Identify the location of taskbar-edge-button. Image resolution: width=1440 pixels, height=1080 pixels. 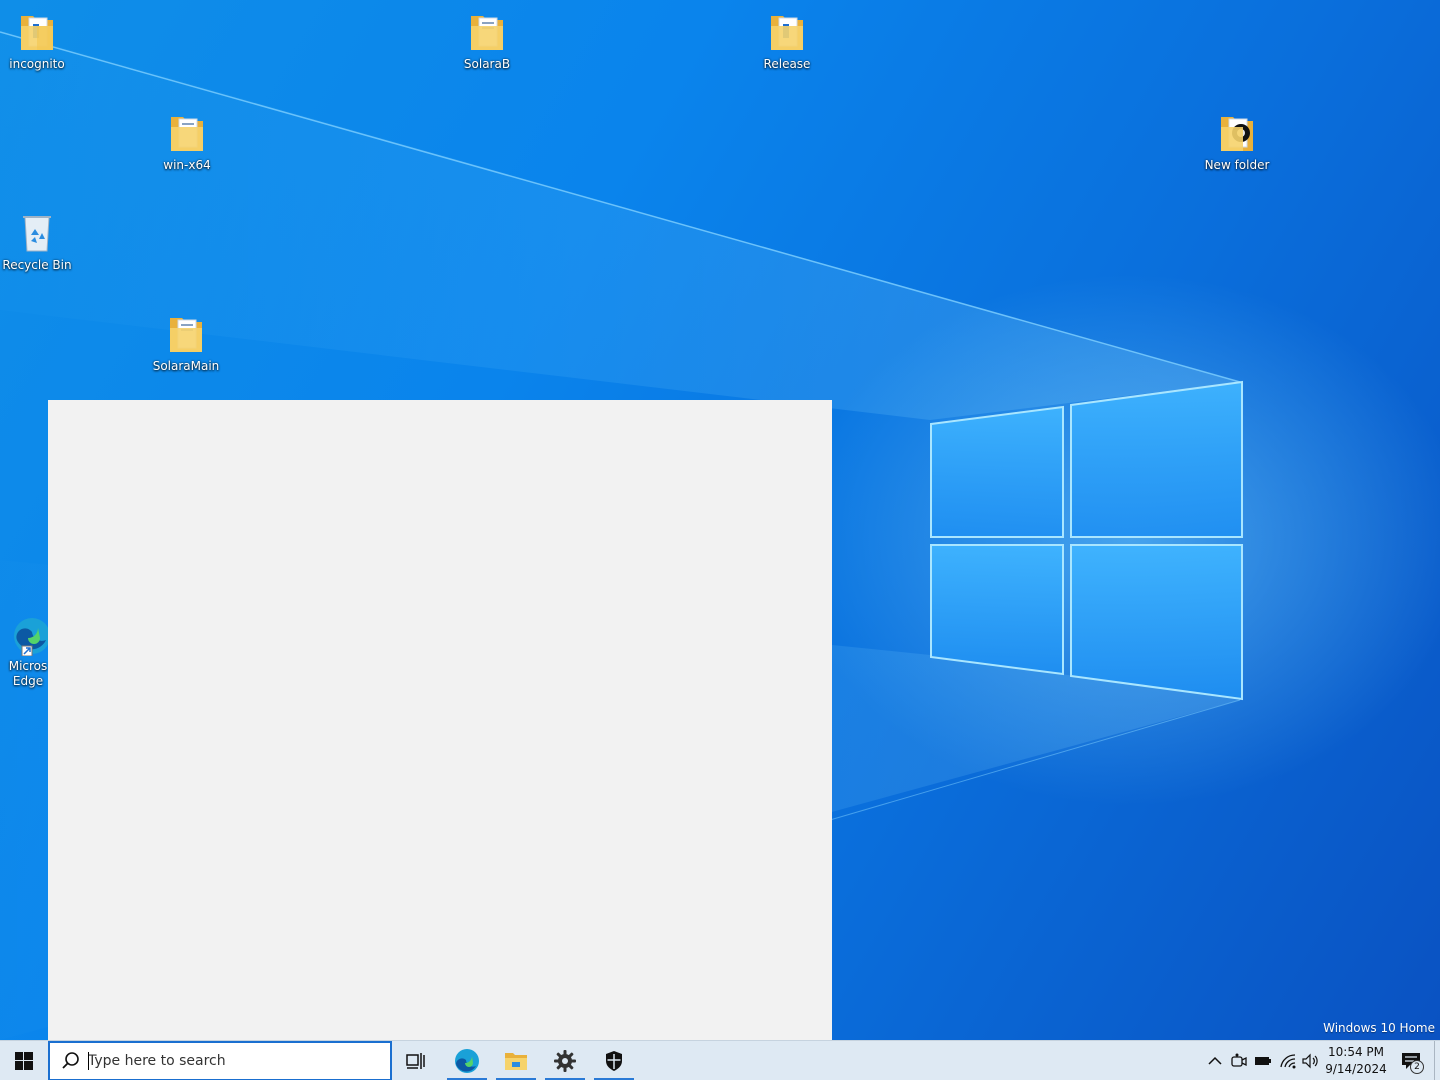
(467, 1060).